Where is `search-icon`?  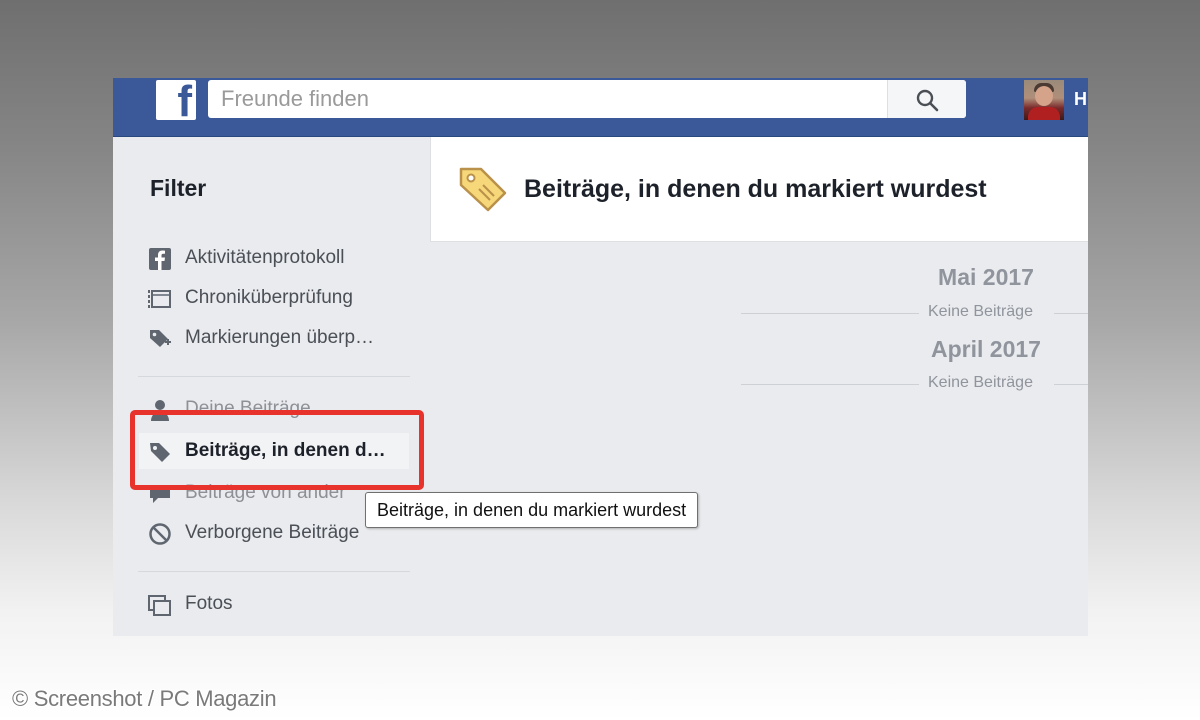
search-icon is located at coordinates (927, 100).